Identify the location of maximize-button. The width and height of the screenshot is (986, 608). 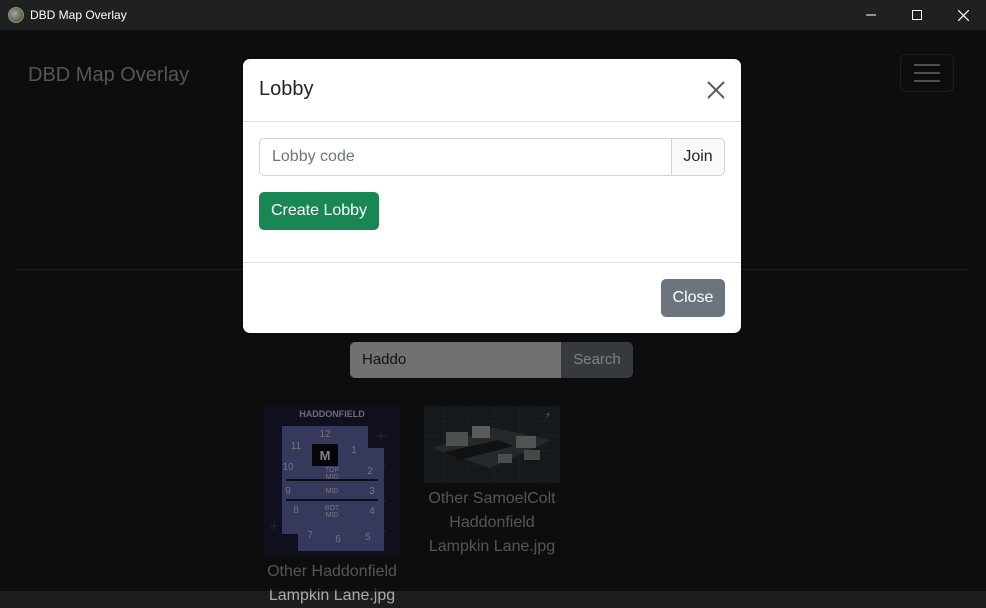
(917, 15).